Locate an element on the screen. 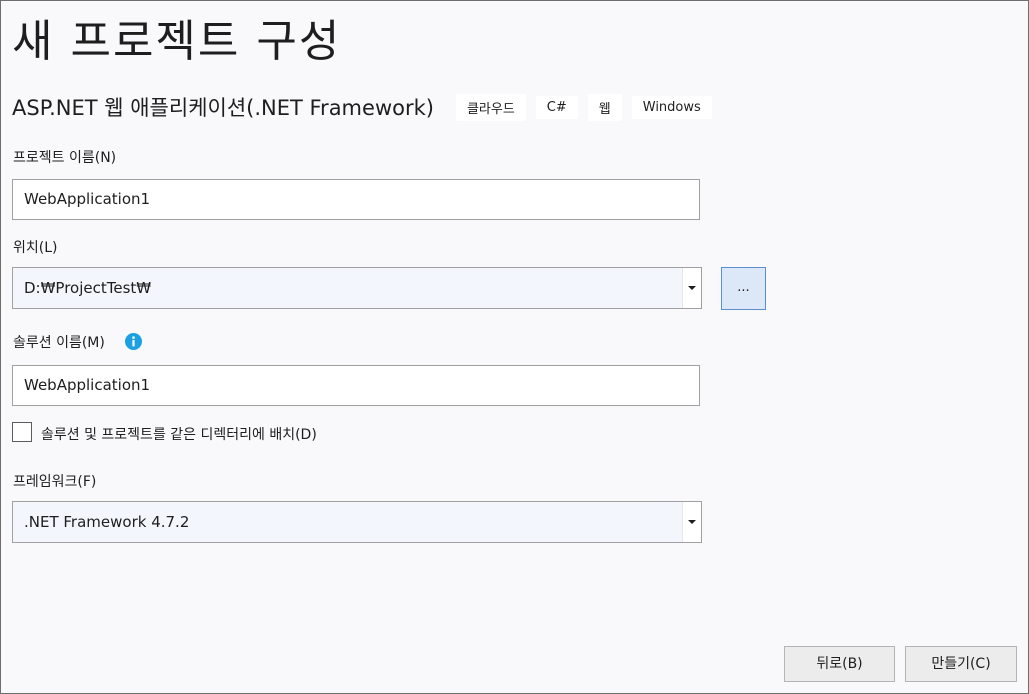 This screenshot has height=694, width=1029. framework-value: .NET Framework 4.7.2 is located at coordinates (107, 522).